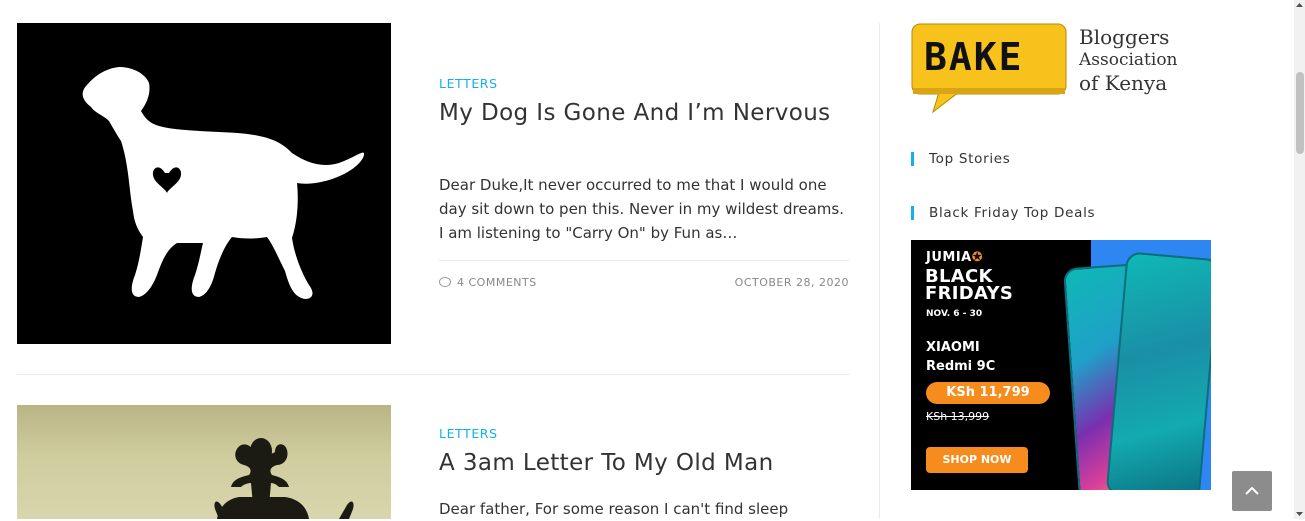  What do you see at coordinates (1044, 68) in the screenshot?
I see `bake-logo: BAKE Bloggers Association of Kenya` at bounding box center [1044, 68].